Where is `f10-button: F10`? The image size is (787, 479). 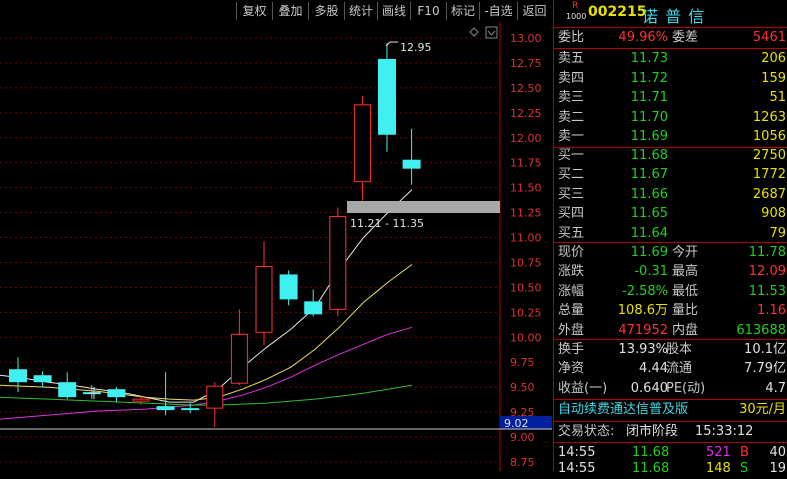 f10-button: F10 is located at coordinates (428, 11).